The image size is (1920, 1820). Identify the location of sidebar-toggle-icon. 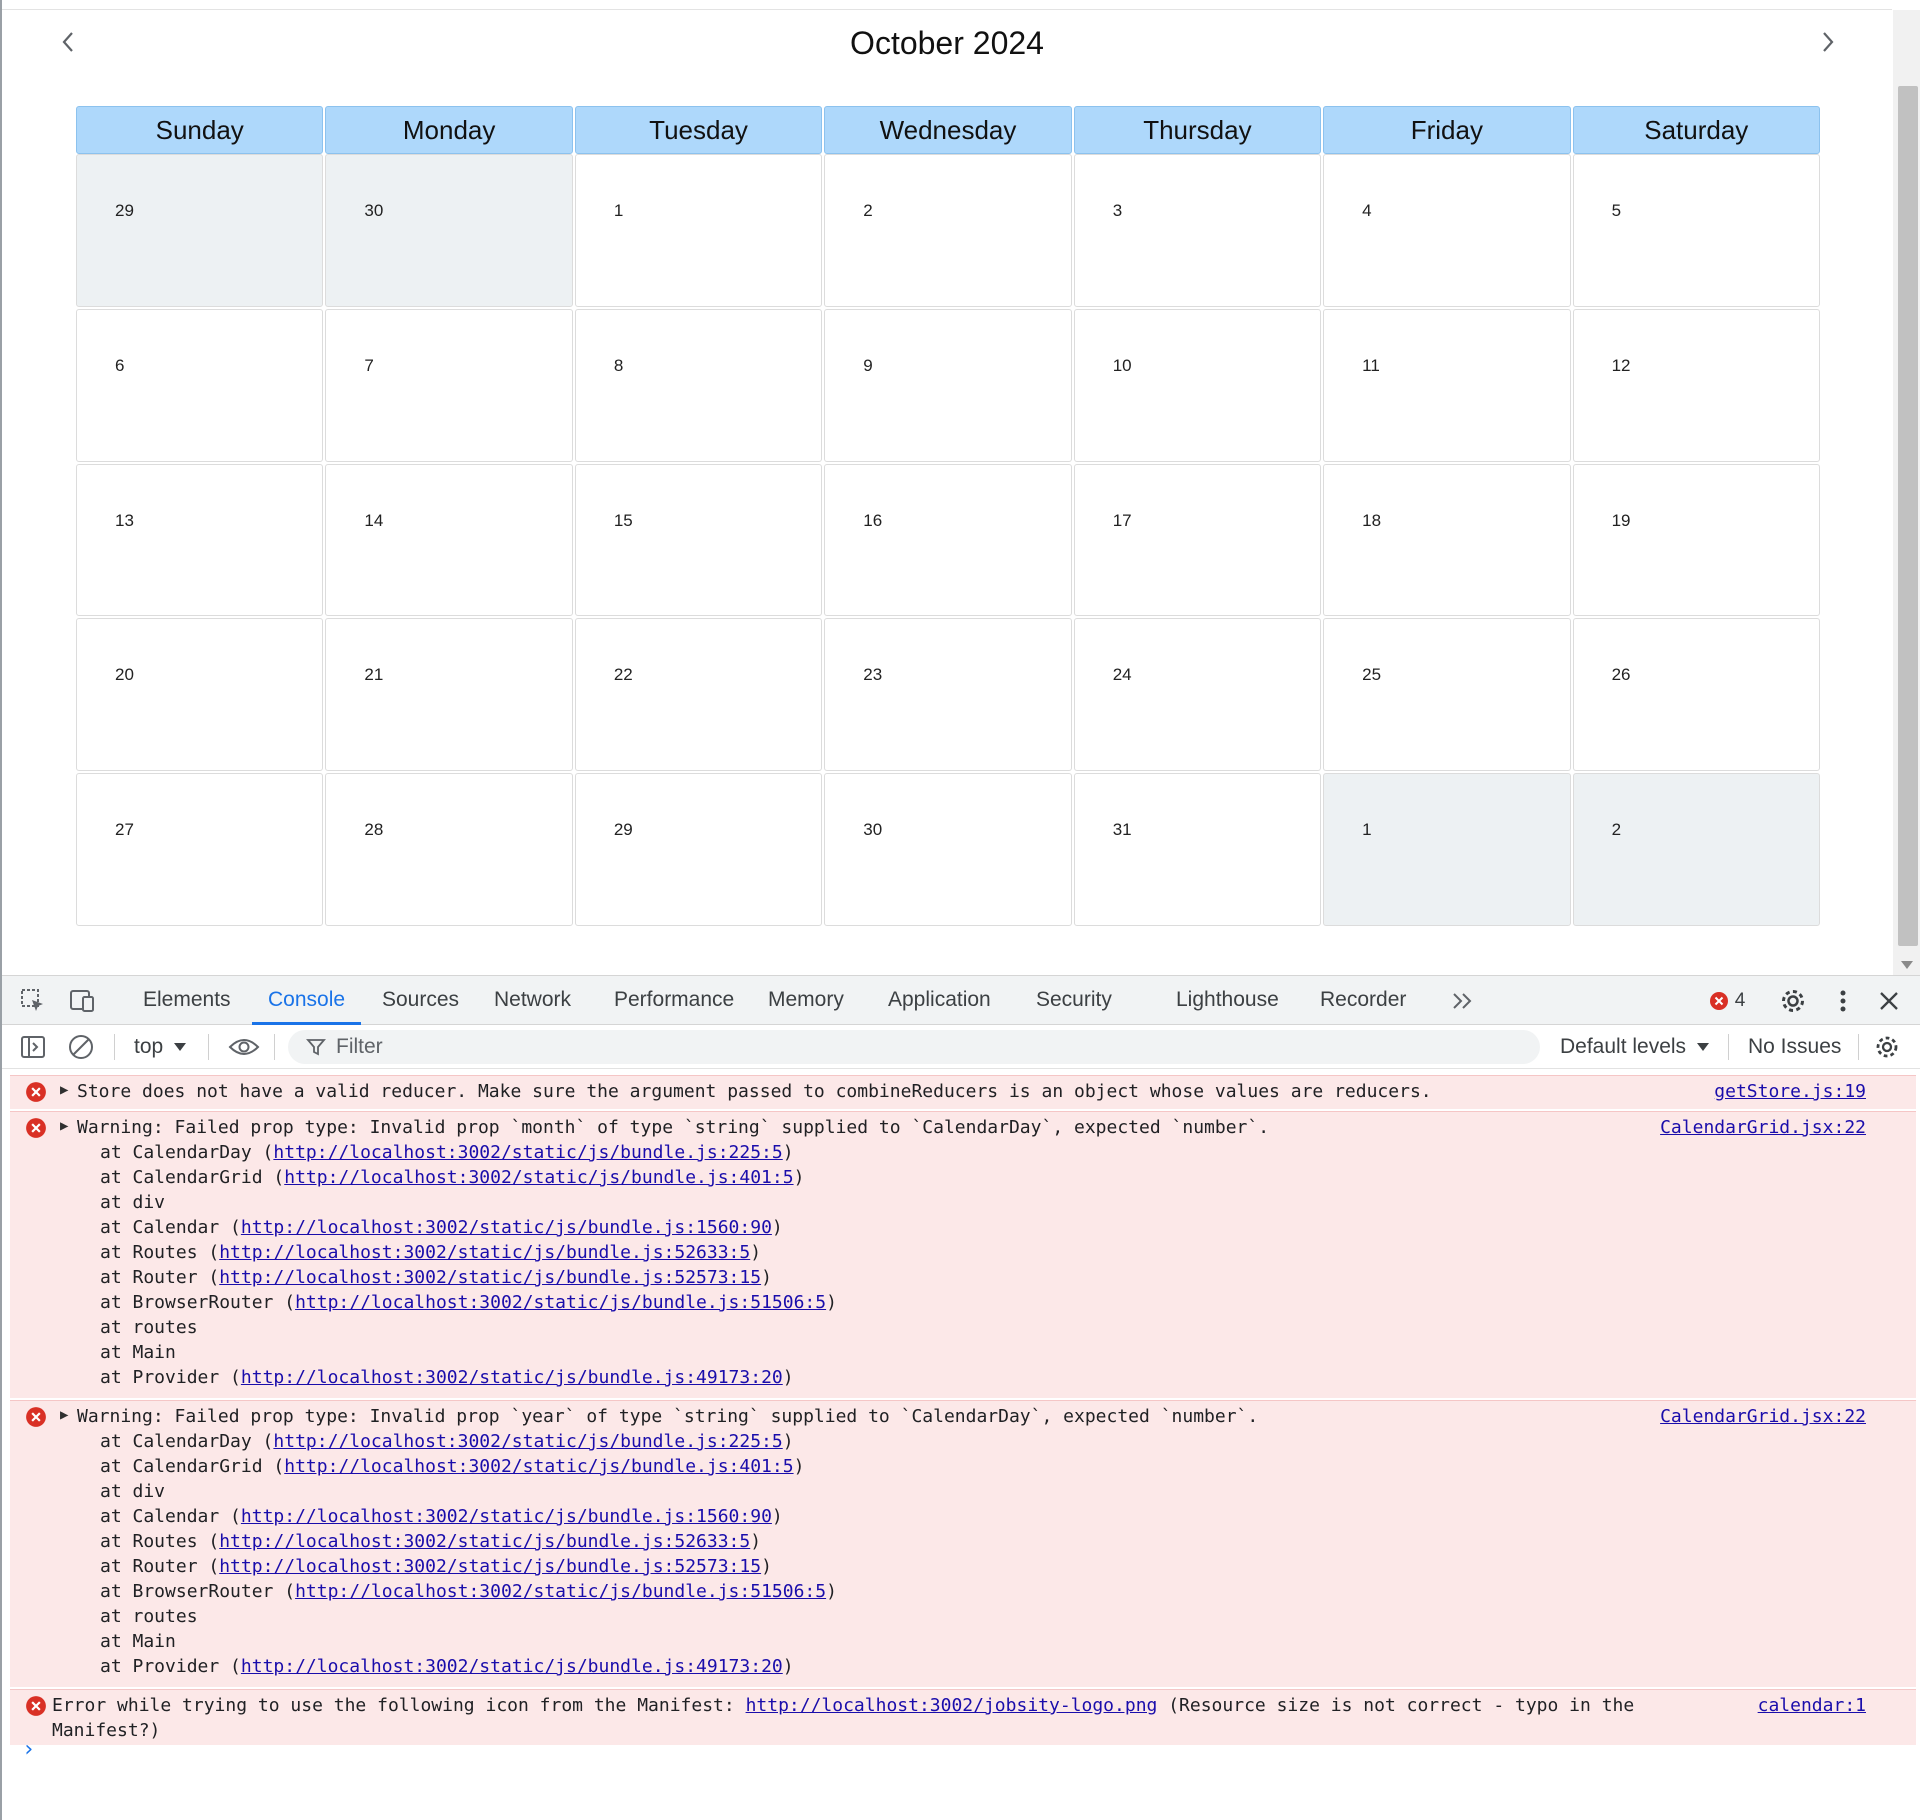
(33, 1047).